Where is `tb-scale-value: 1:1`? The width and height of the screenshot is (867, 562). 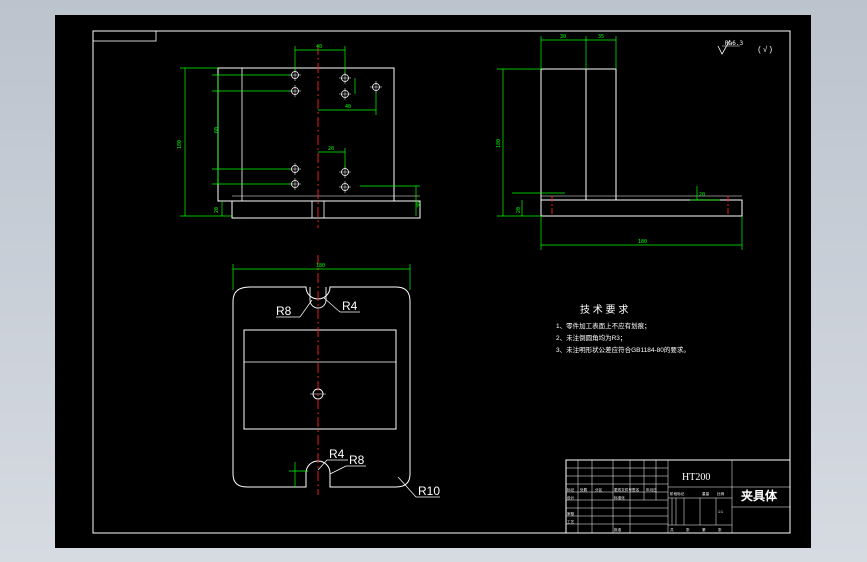 tb-scale-value: 1:1 is located at coordinates (720, 512).